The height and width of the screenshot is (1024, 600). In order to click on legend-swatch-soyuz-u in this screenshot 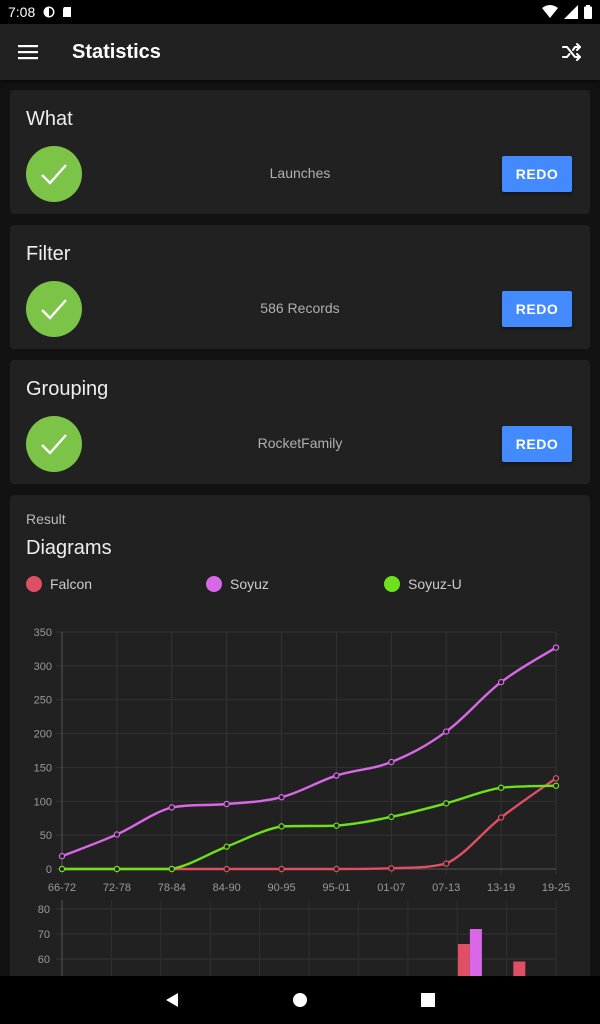, I will do `click(392, 584)`.